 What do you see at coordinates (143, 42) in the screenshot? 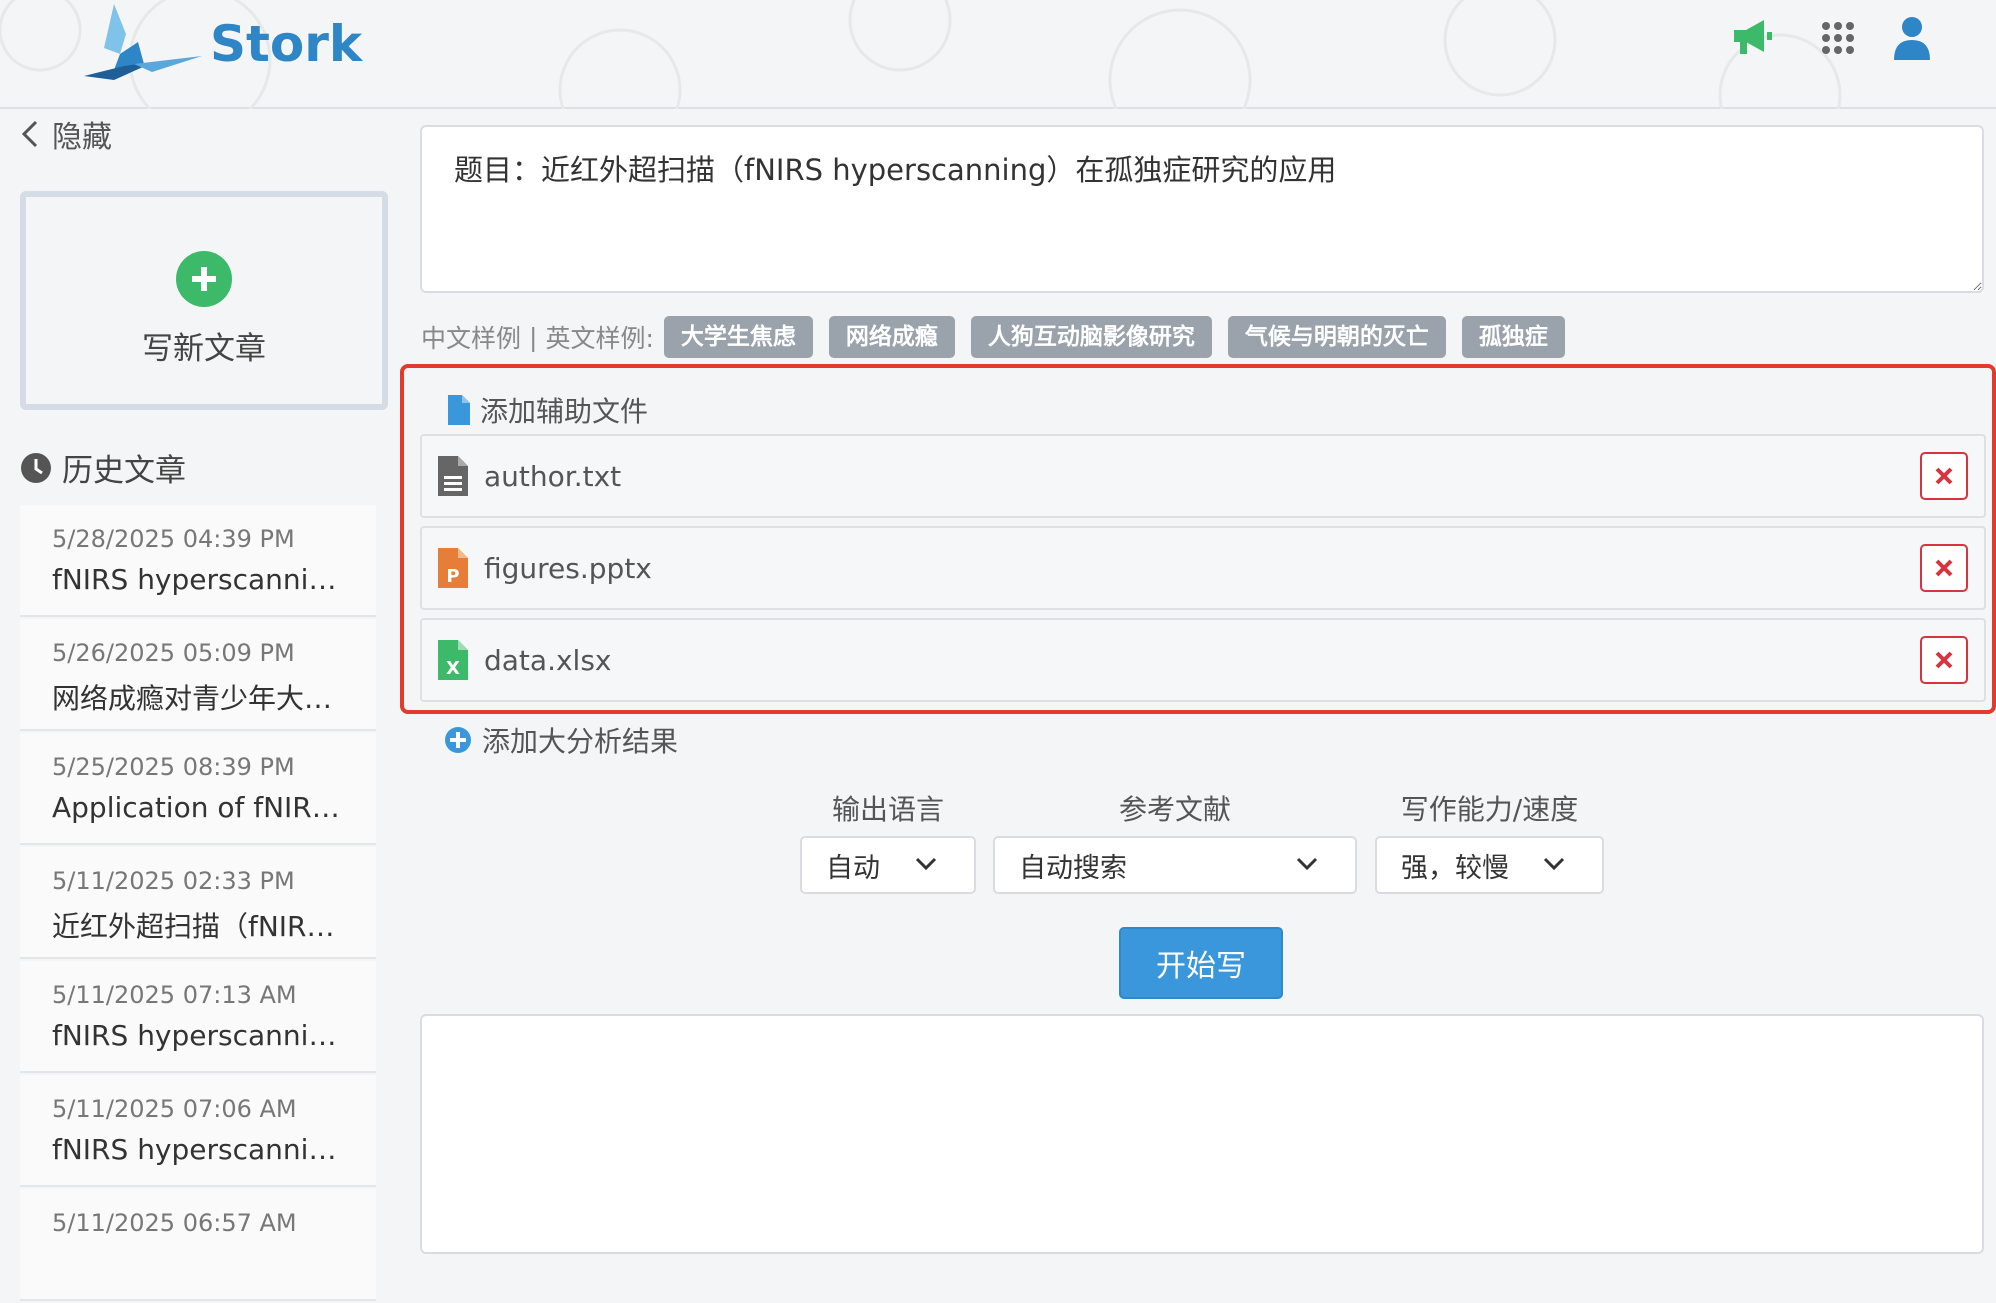
I see `stork-logo-icon` at bounding box center [143, 42].